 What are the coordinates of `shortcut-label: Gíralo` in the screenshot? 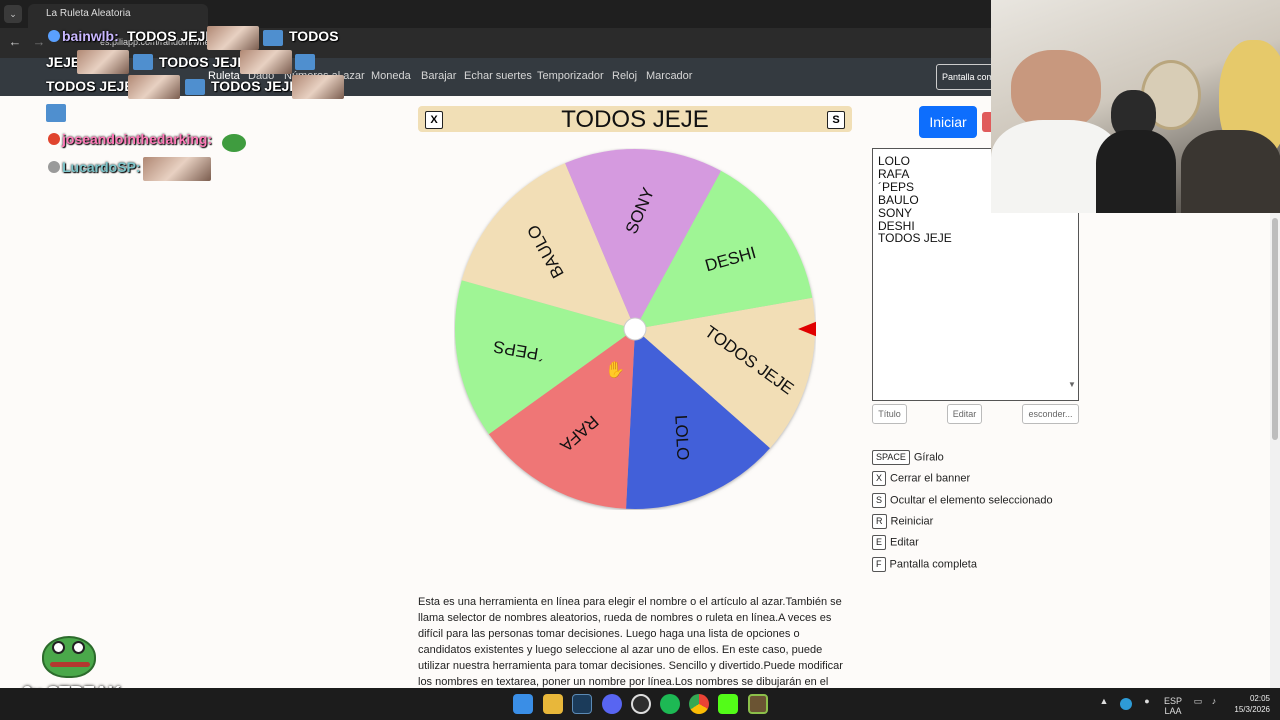 It's located at (928, 457).